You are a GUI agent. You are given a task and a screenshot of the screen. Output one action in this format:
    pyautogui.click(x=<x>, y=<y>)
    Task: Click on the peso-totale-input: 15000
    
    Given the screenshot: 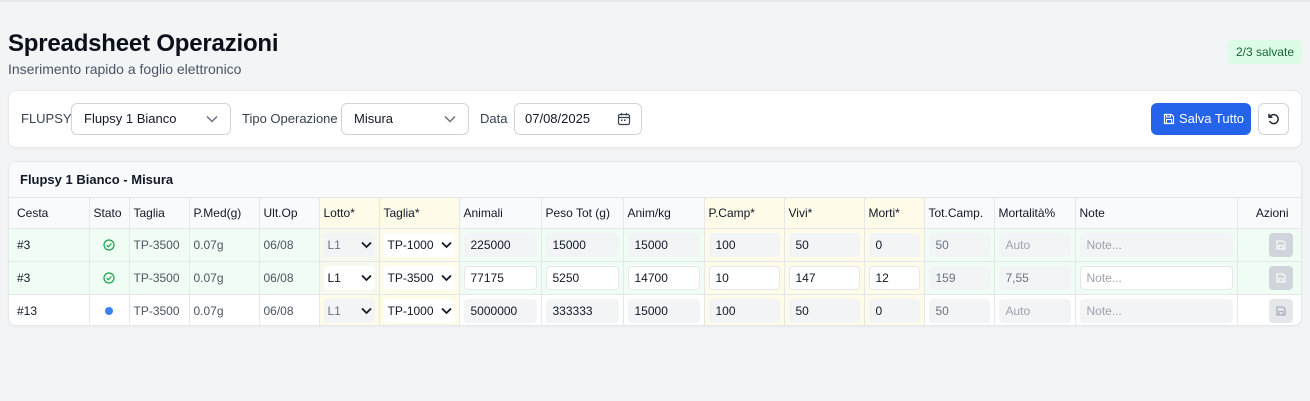 What is the action you would take?
    pyautogui.click(x=582, y=244)
    